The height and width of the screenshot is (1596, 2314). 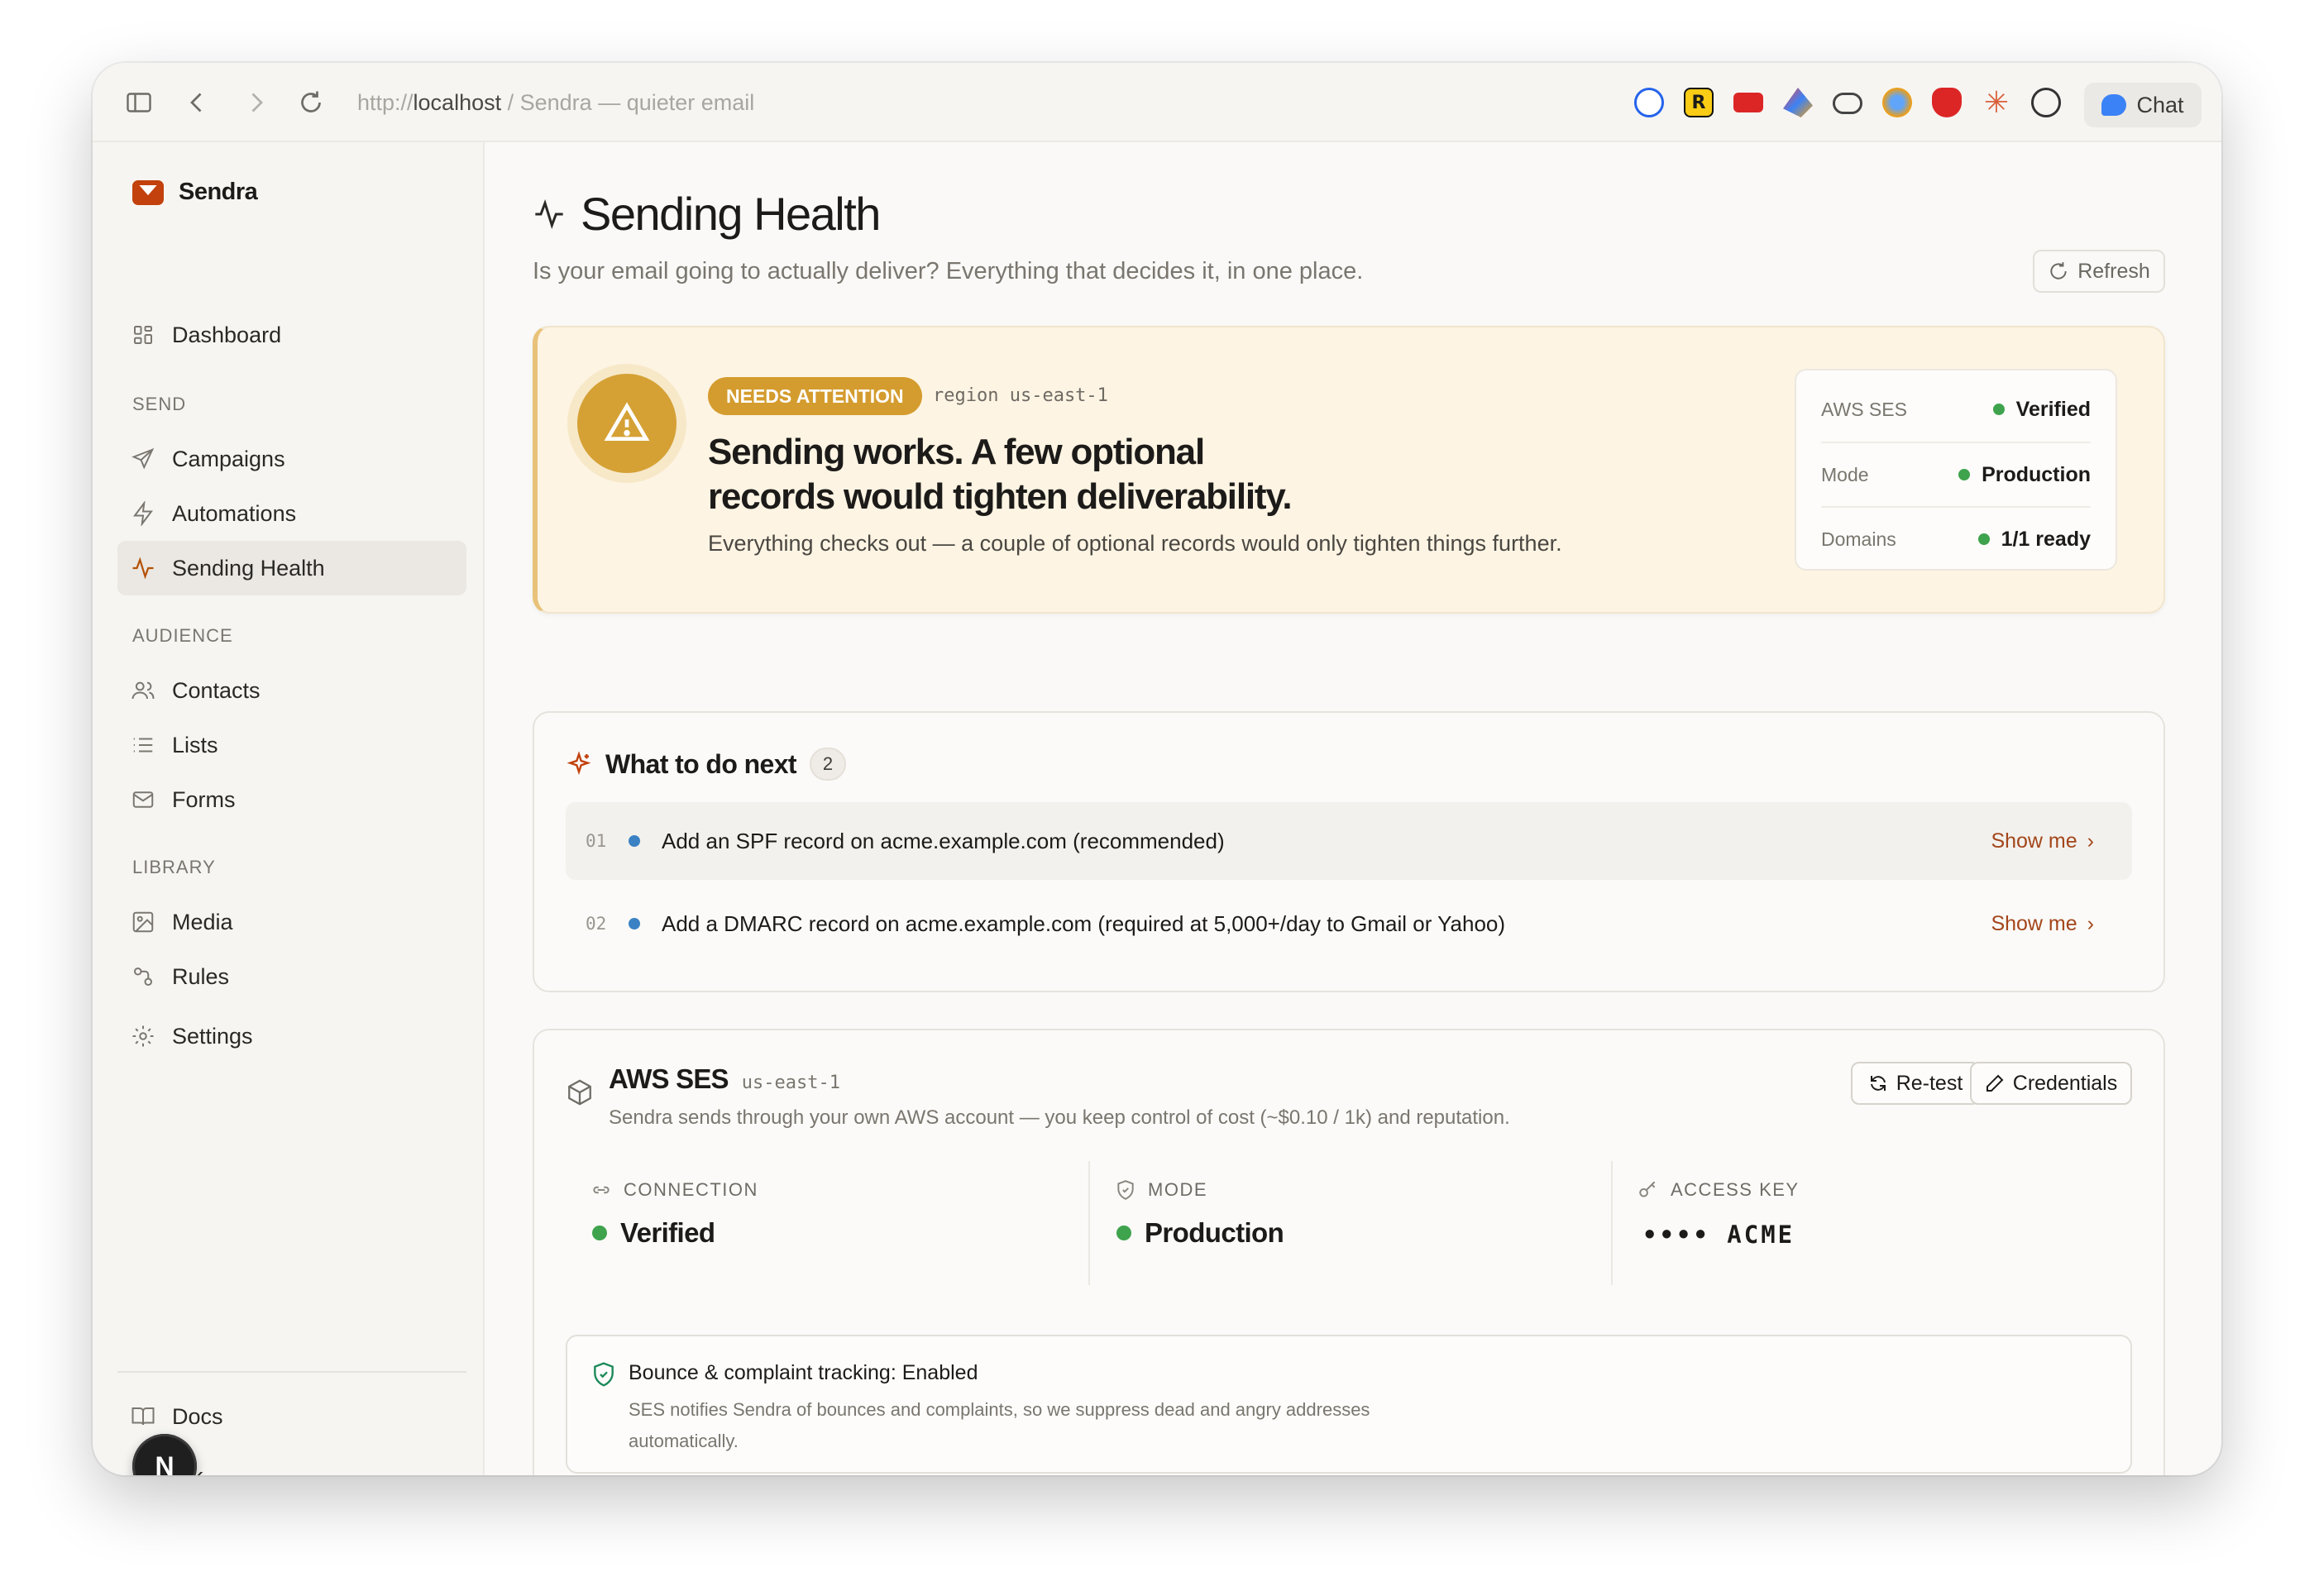 I want to click on section-send: SEND, so click(x=159, y=404).